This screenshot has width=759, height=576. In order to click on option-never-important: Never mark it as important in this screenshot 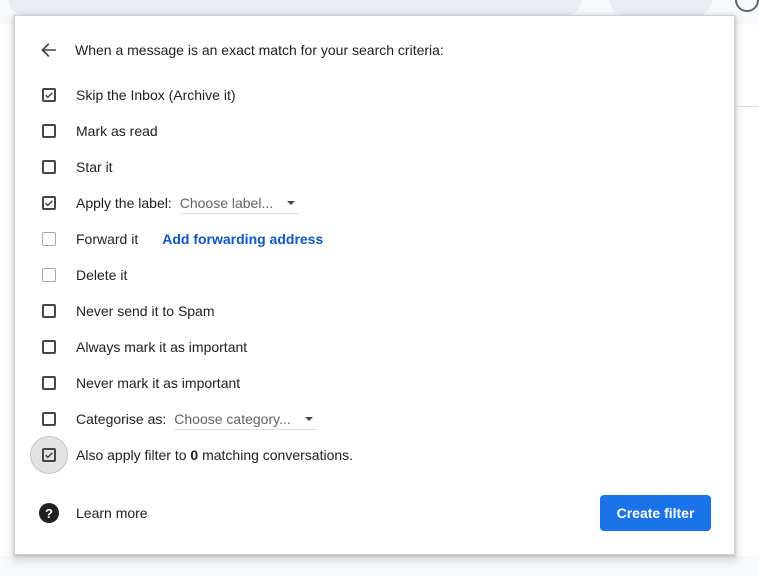, I will do `click(139, 383)`.